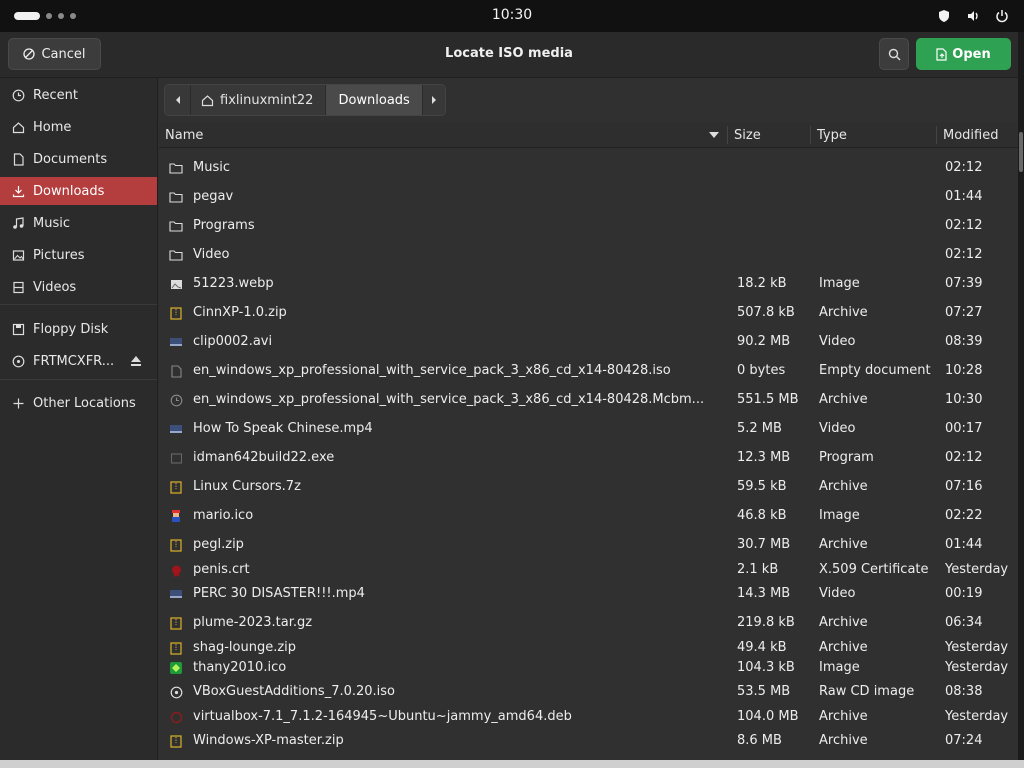  Describe the element at coordinates (433, 100) in the screenshot. I see `path-forward-button` at that location.